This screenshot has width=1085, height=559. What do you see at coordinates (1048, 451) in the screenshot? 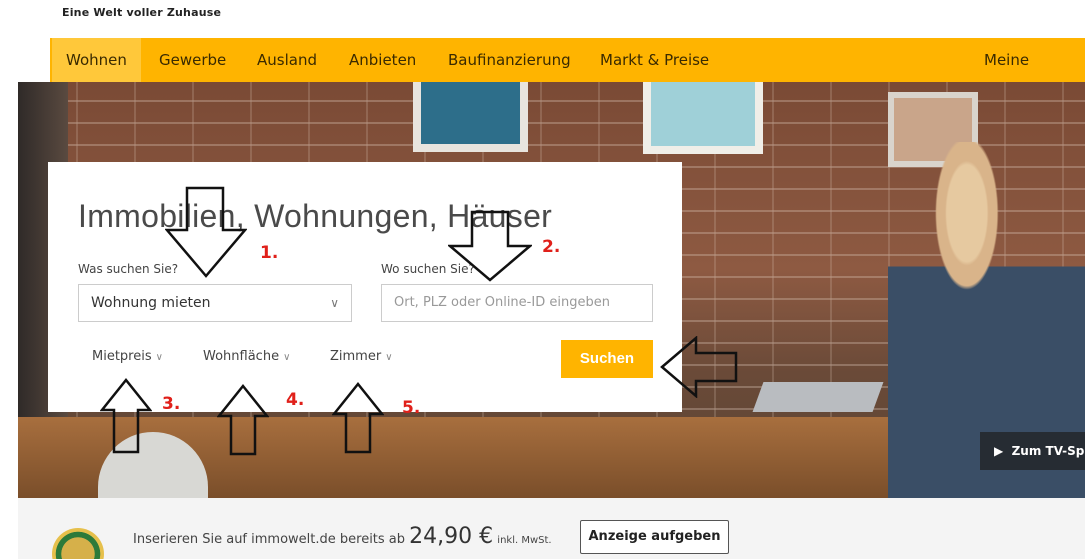
I see `tv-spot-label: Zum TV-Sp` at bounding box center [1048, 451].